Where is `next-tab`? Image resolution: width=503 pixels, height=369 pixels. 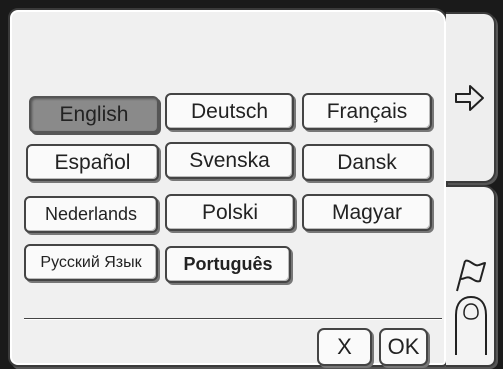 next-tab is located at coordinates (471, 97).